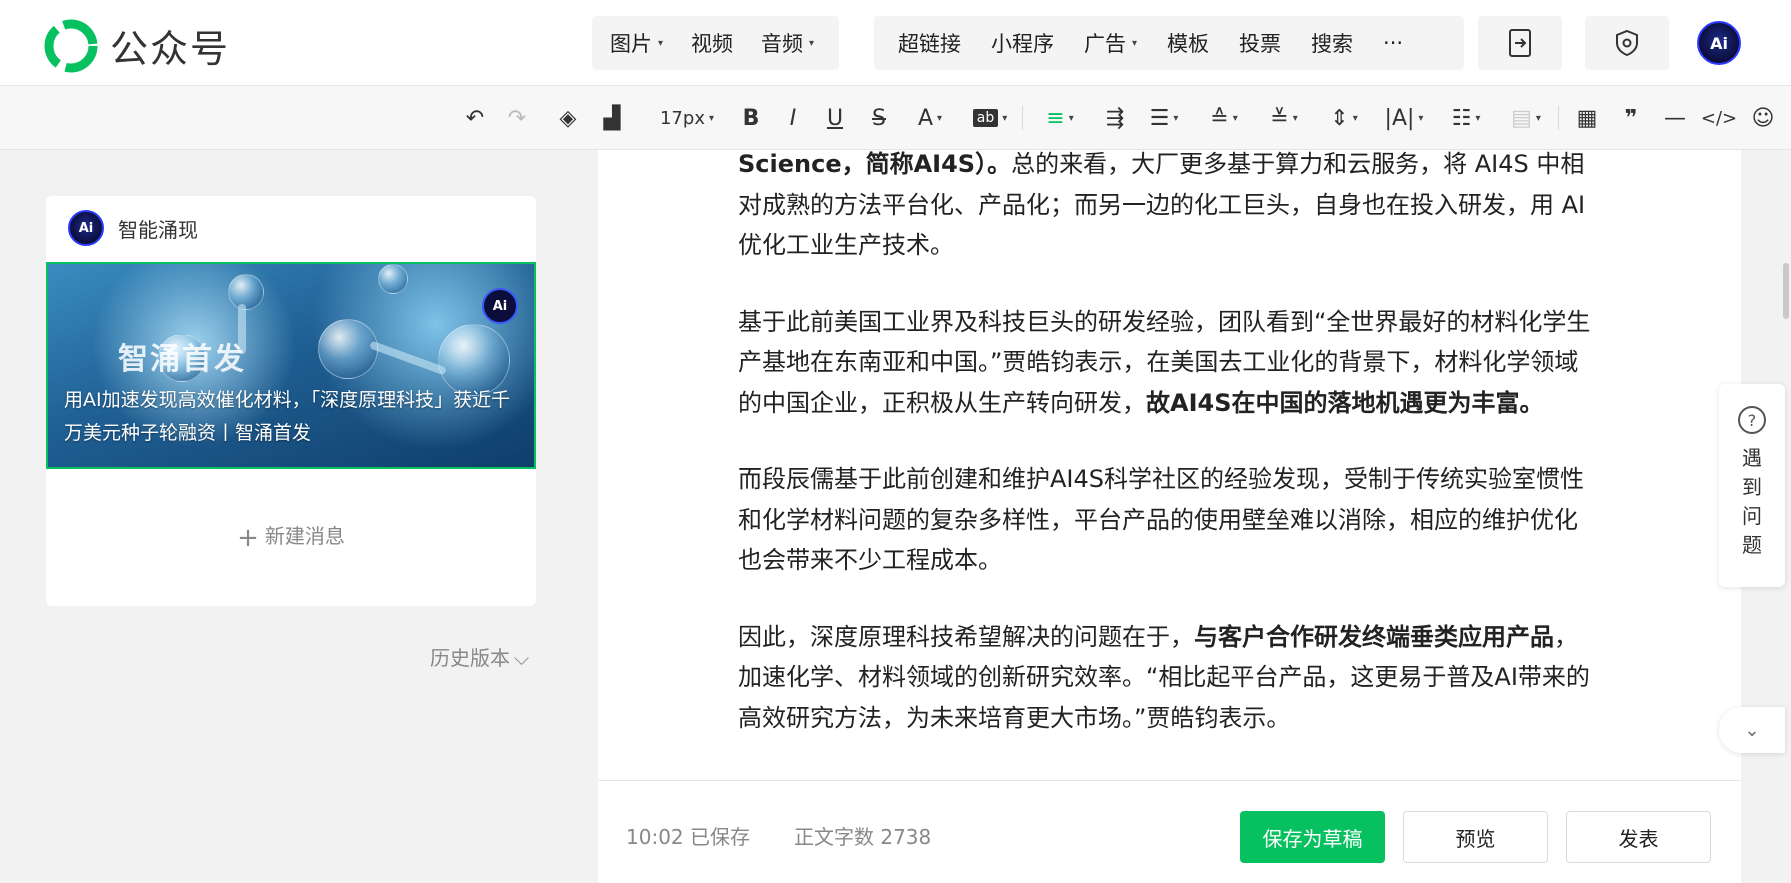 The height and width of the screenshot is (883, 1791). I want to click on spacing-before-icon: ≙, so click(1219, 118).